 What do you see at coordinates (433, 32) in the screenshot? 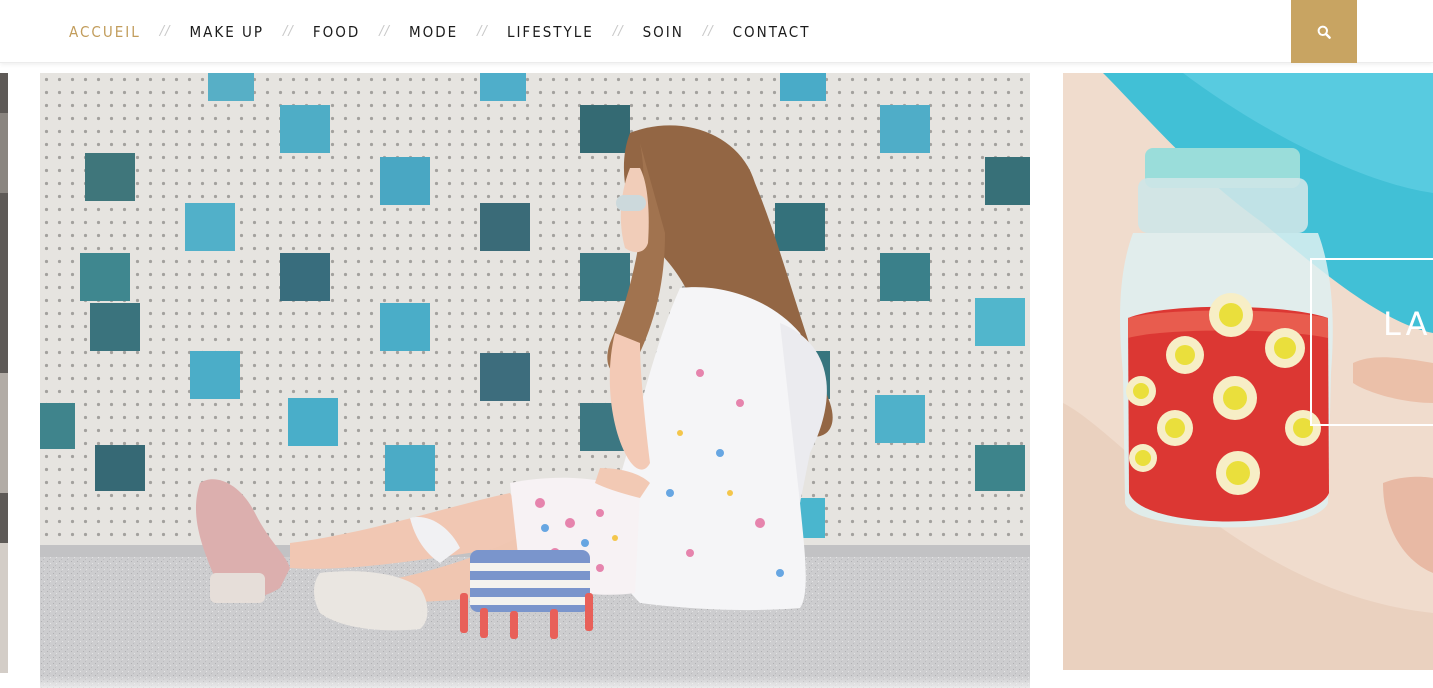
I see `nav-item-mode: MODE` at bounding box center [433, 32].